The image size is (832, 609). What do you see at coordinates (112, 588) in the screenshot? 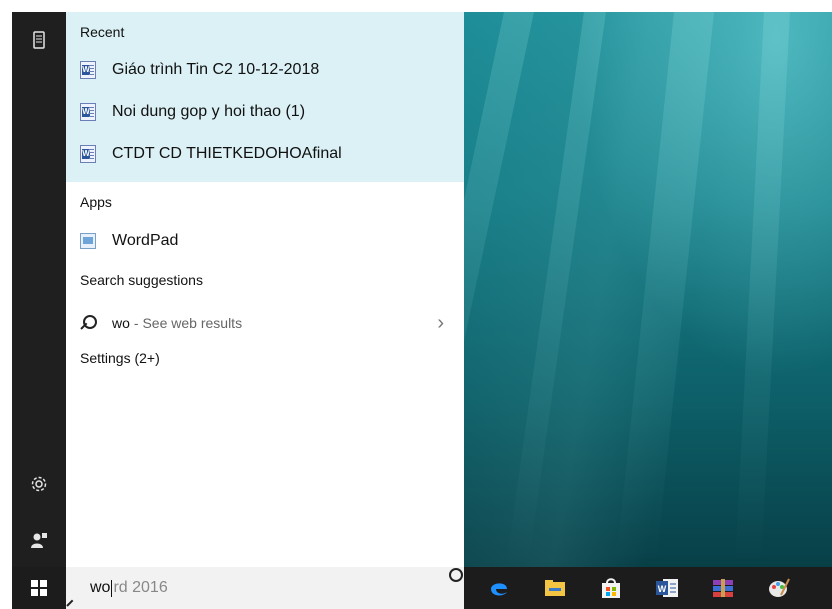
I see `text-caret` at bounding box center [112, 588].